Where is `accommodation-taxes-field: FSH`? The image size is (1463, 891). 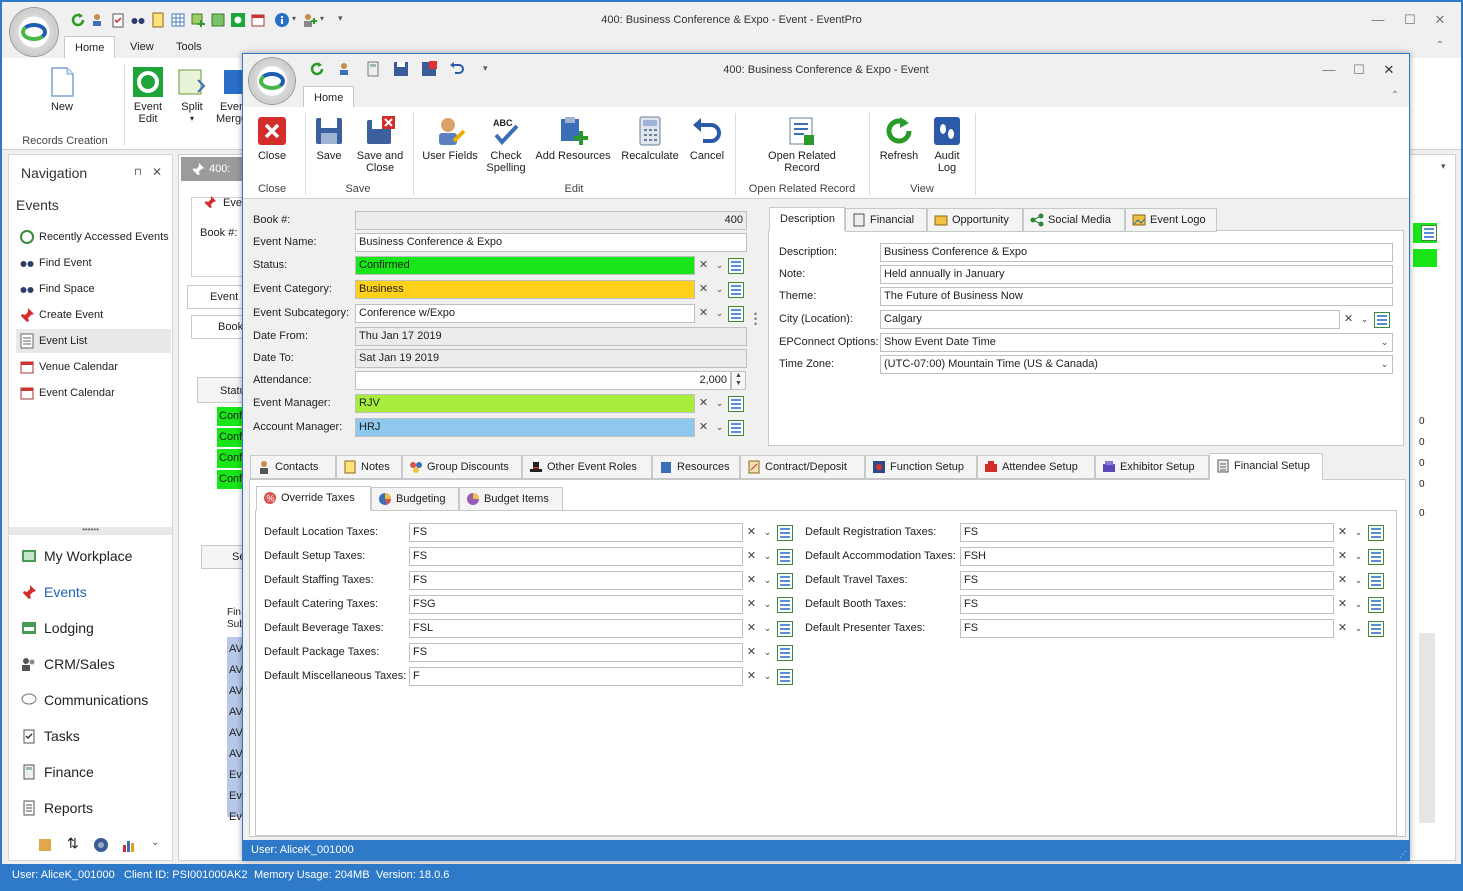
accommodation-taxes-field: FSH is located at coordinates (1147, 556).